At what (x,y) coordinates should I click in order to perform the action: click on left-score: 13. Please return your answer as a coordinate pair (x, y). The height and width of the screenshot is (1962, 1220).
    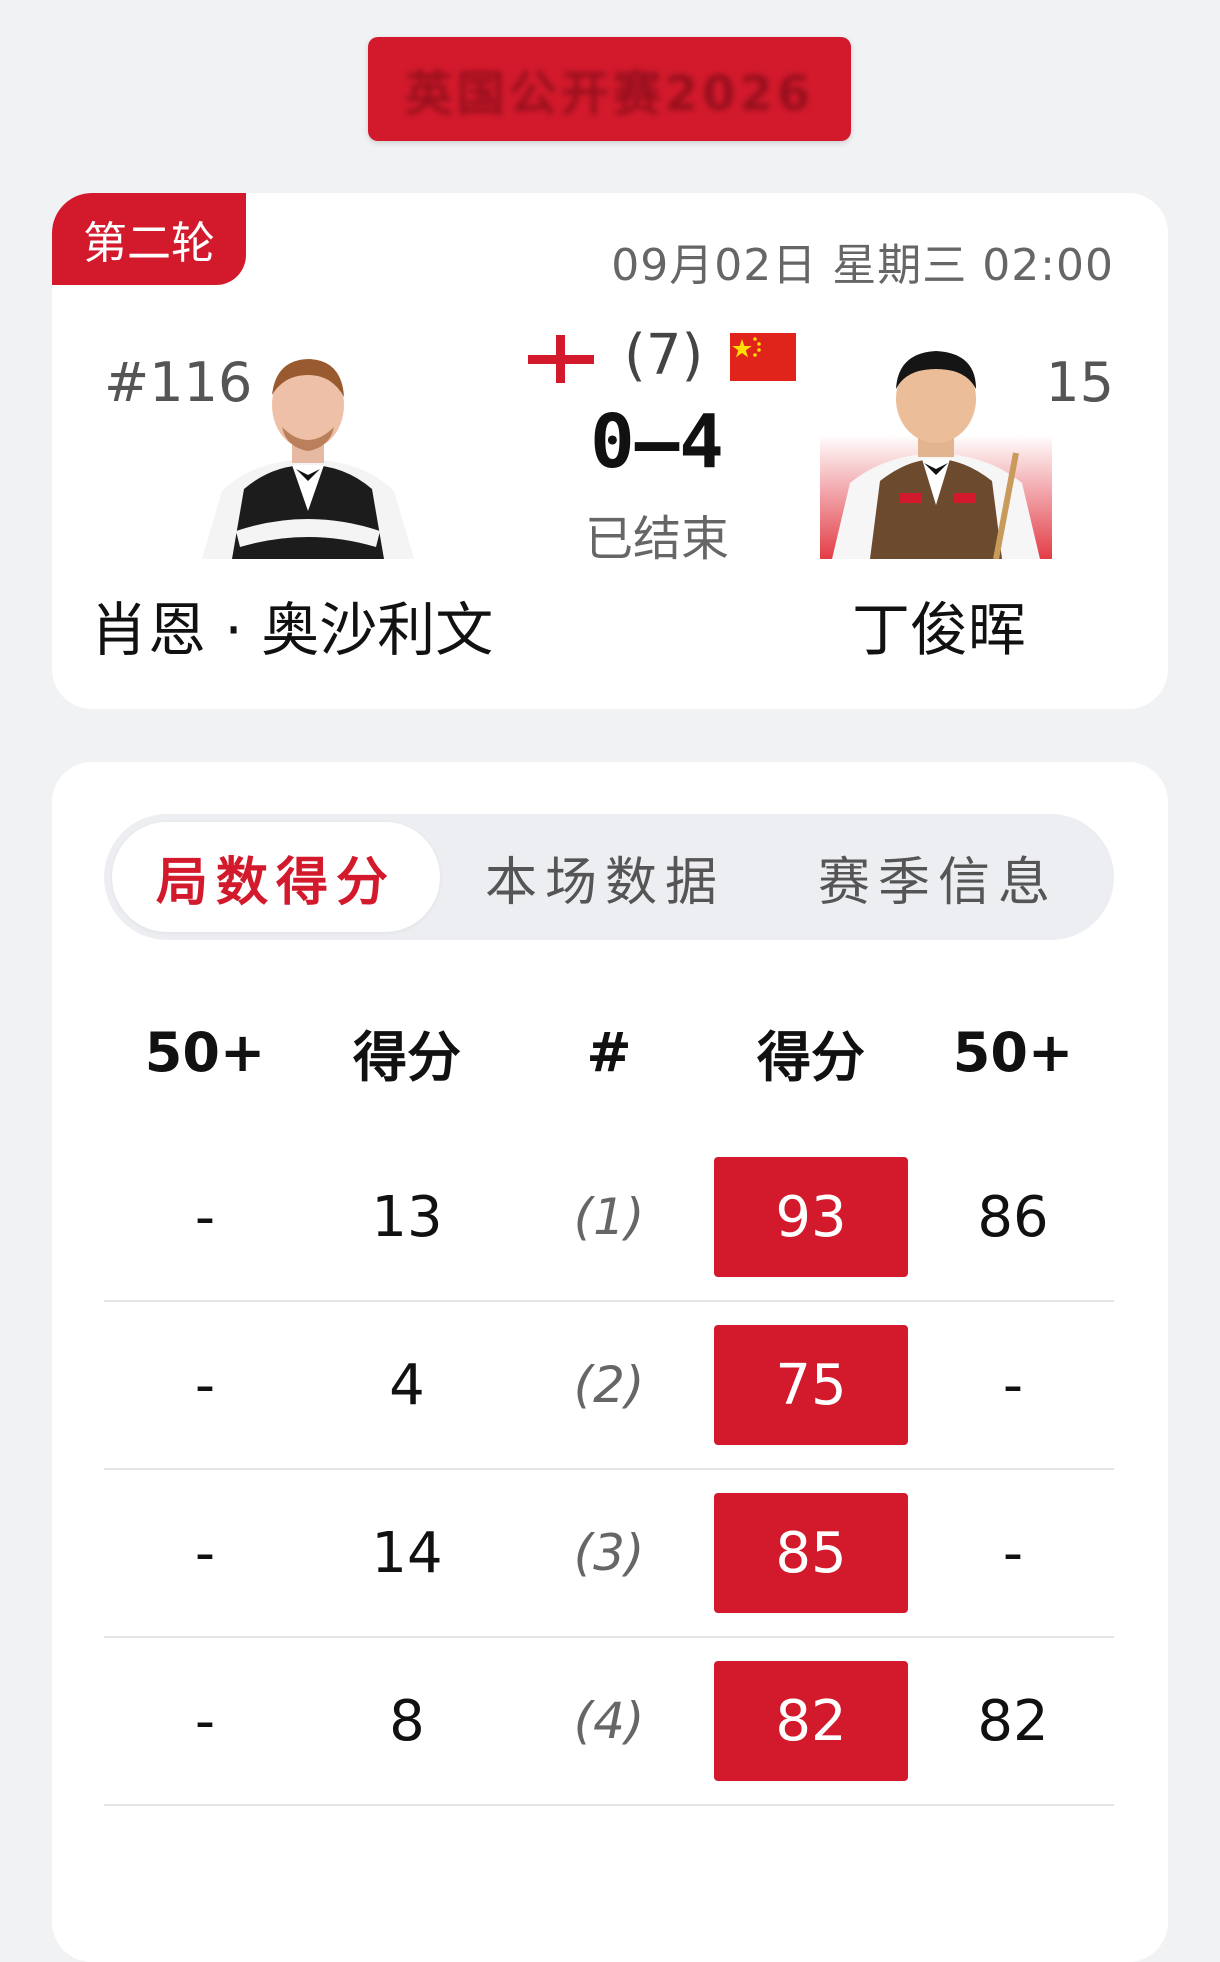
    Looking at the image, I should click on (407, 1217).